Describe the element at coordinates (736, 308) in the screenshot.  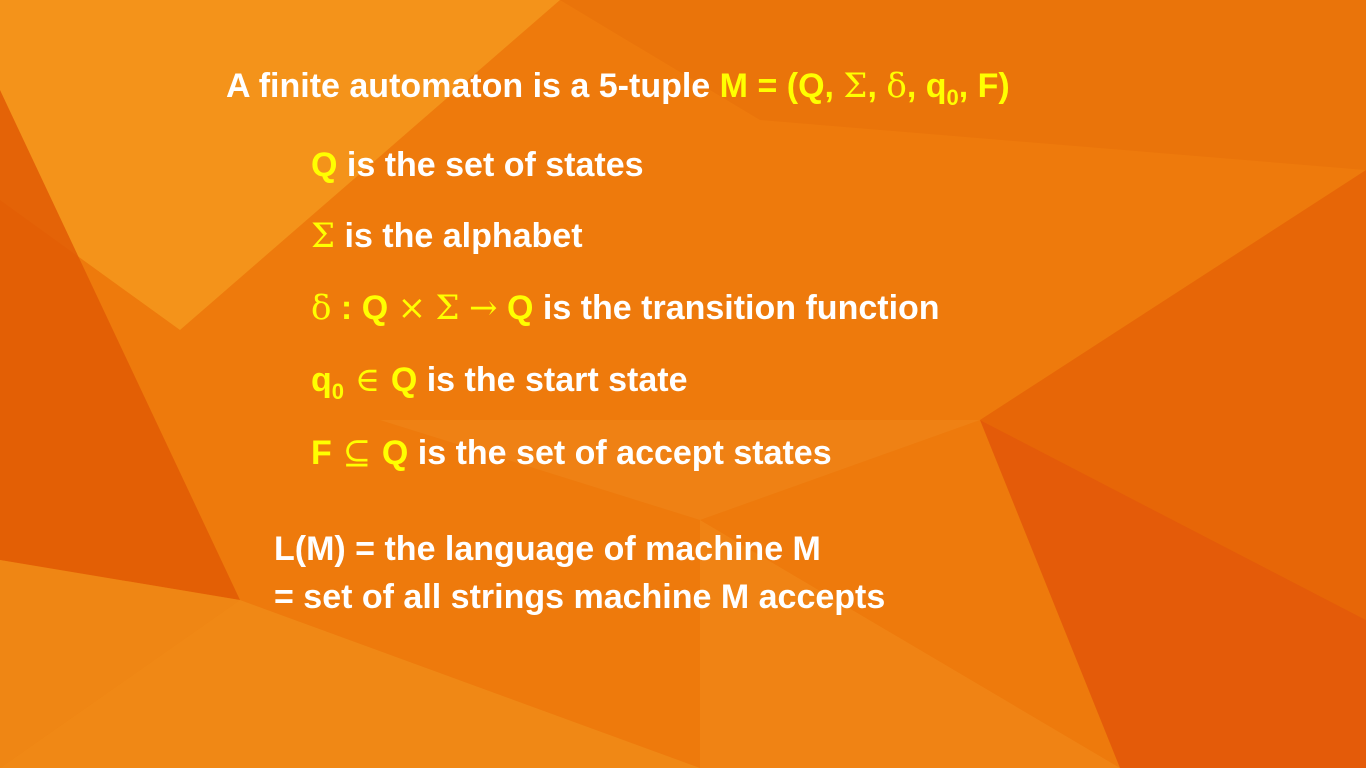
I see `transition-text: is the transition function` at that location.